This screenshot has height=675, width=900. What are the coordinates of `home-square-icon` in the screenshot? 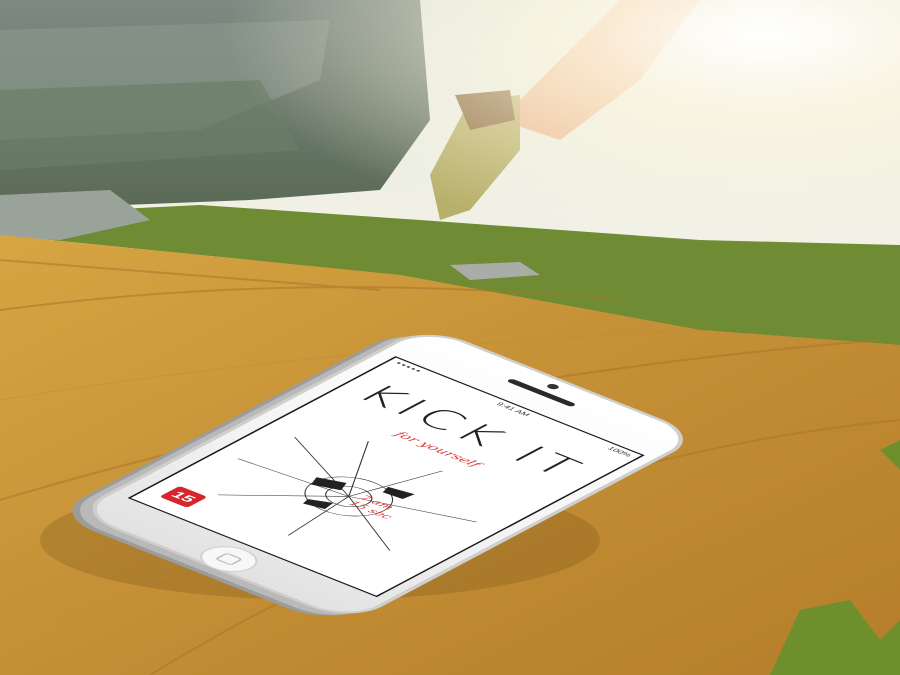 It's located at (229, 559).